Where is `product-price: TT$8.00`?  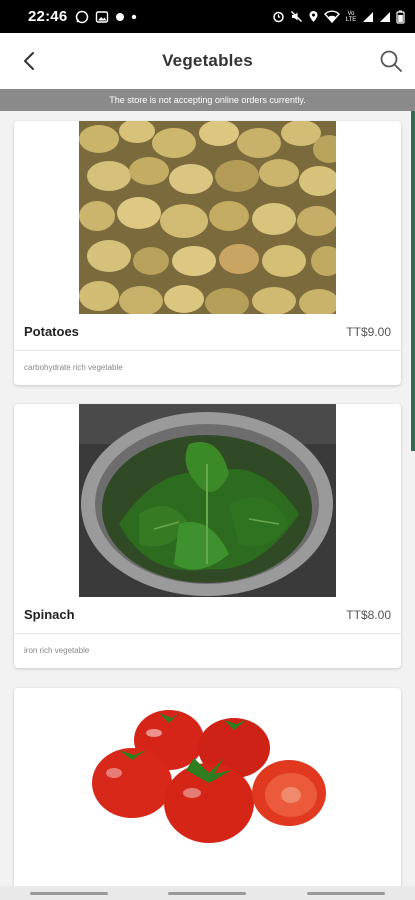 product-price: TT$8.00 is located at coordinates (368, 614).